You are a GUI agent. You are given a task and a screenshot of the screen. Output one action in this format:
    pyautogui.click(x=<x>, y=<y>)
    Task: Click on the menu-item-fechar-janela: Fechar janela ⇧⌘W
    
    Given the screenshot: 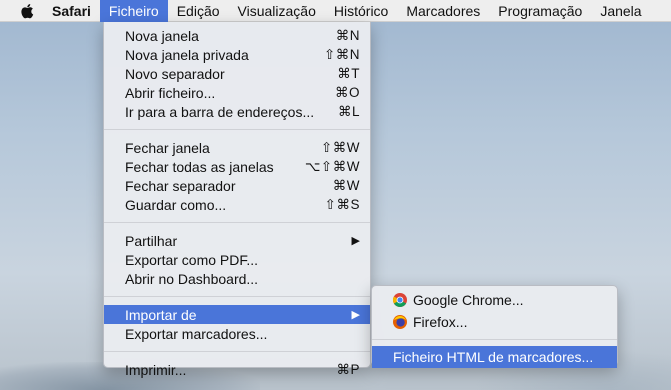 What is the action you would take?
    pyautogui.click(x=237, y=147)
    